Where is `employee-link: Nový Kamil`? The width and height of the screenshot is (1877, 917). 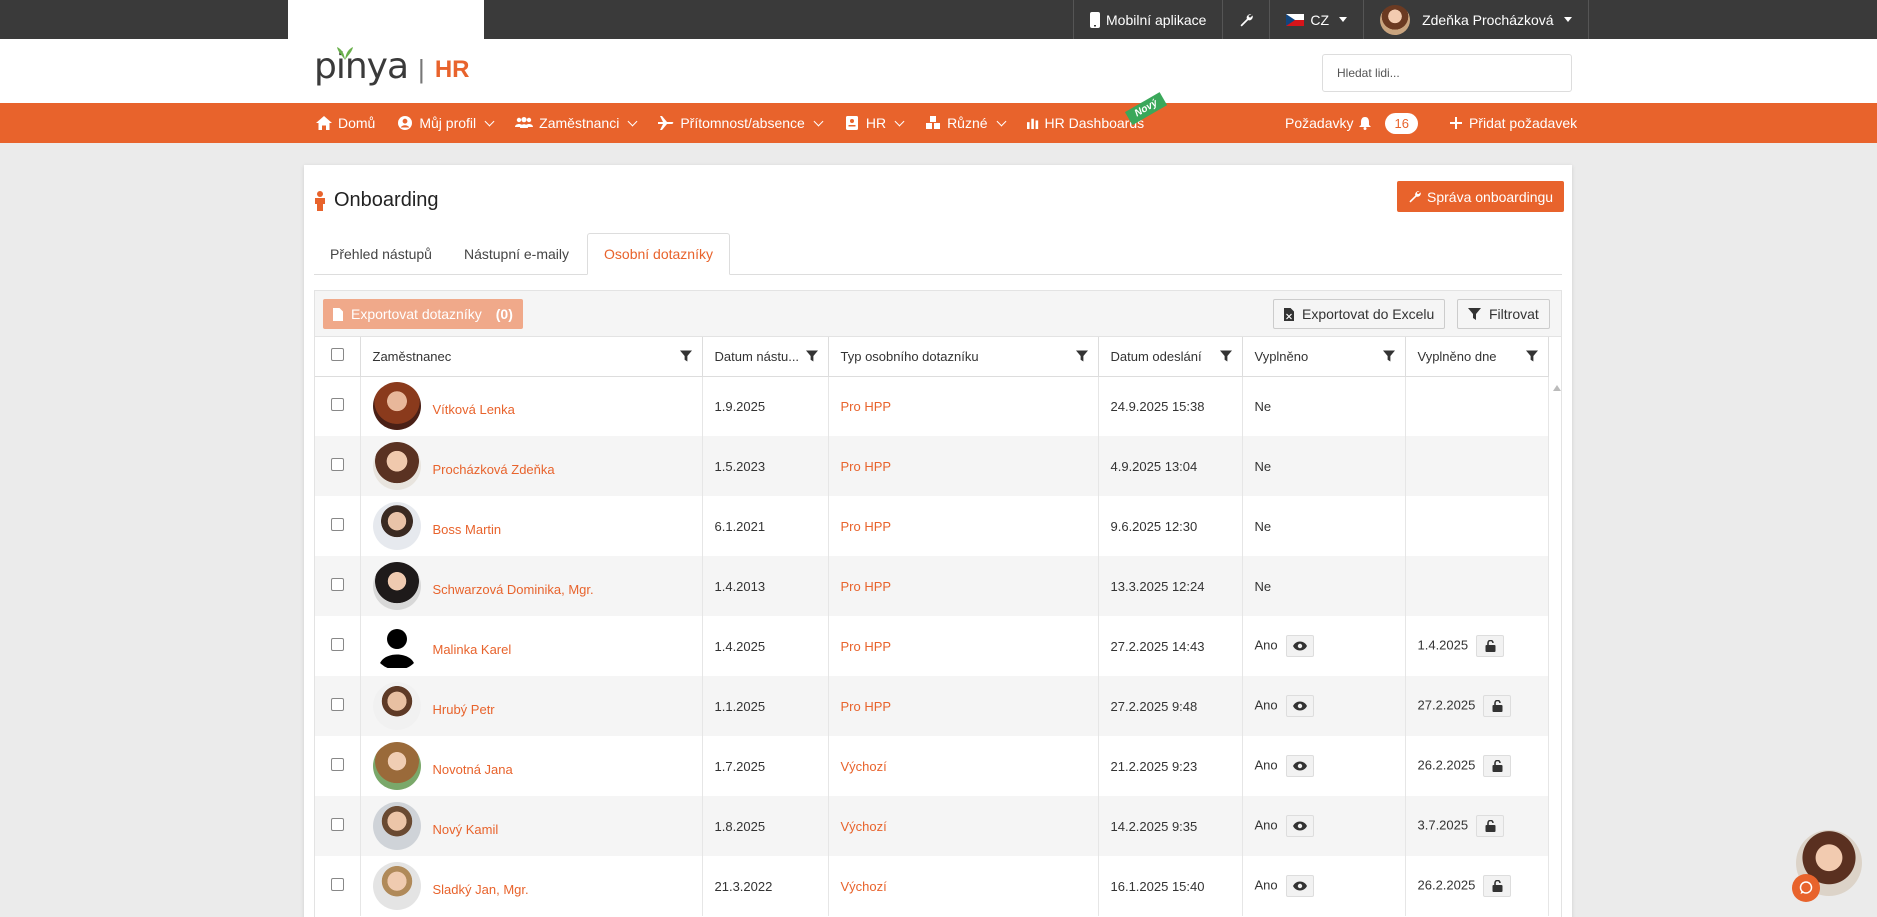
employee-link: Nový Kamil is located at coordinates (466, 829).